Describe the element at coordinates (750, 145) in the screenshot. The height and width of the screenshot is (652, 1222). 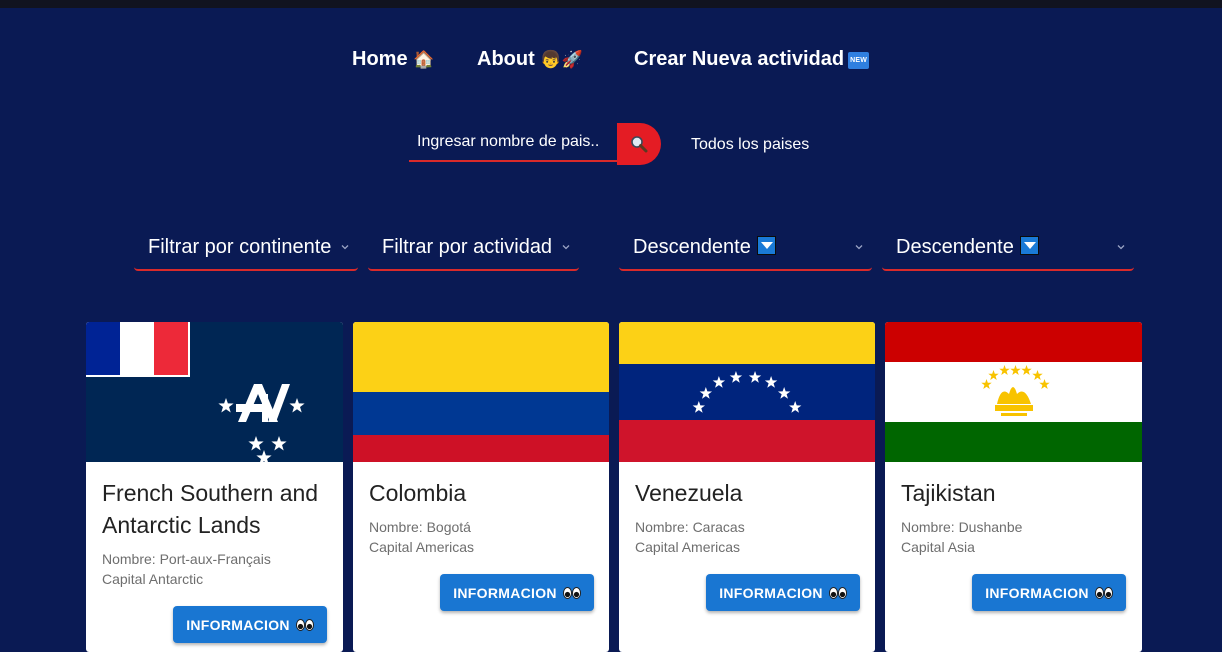
I see `all-countries-button: Todos los paises` at that location.